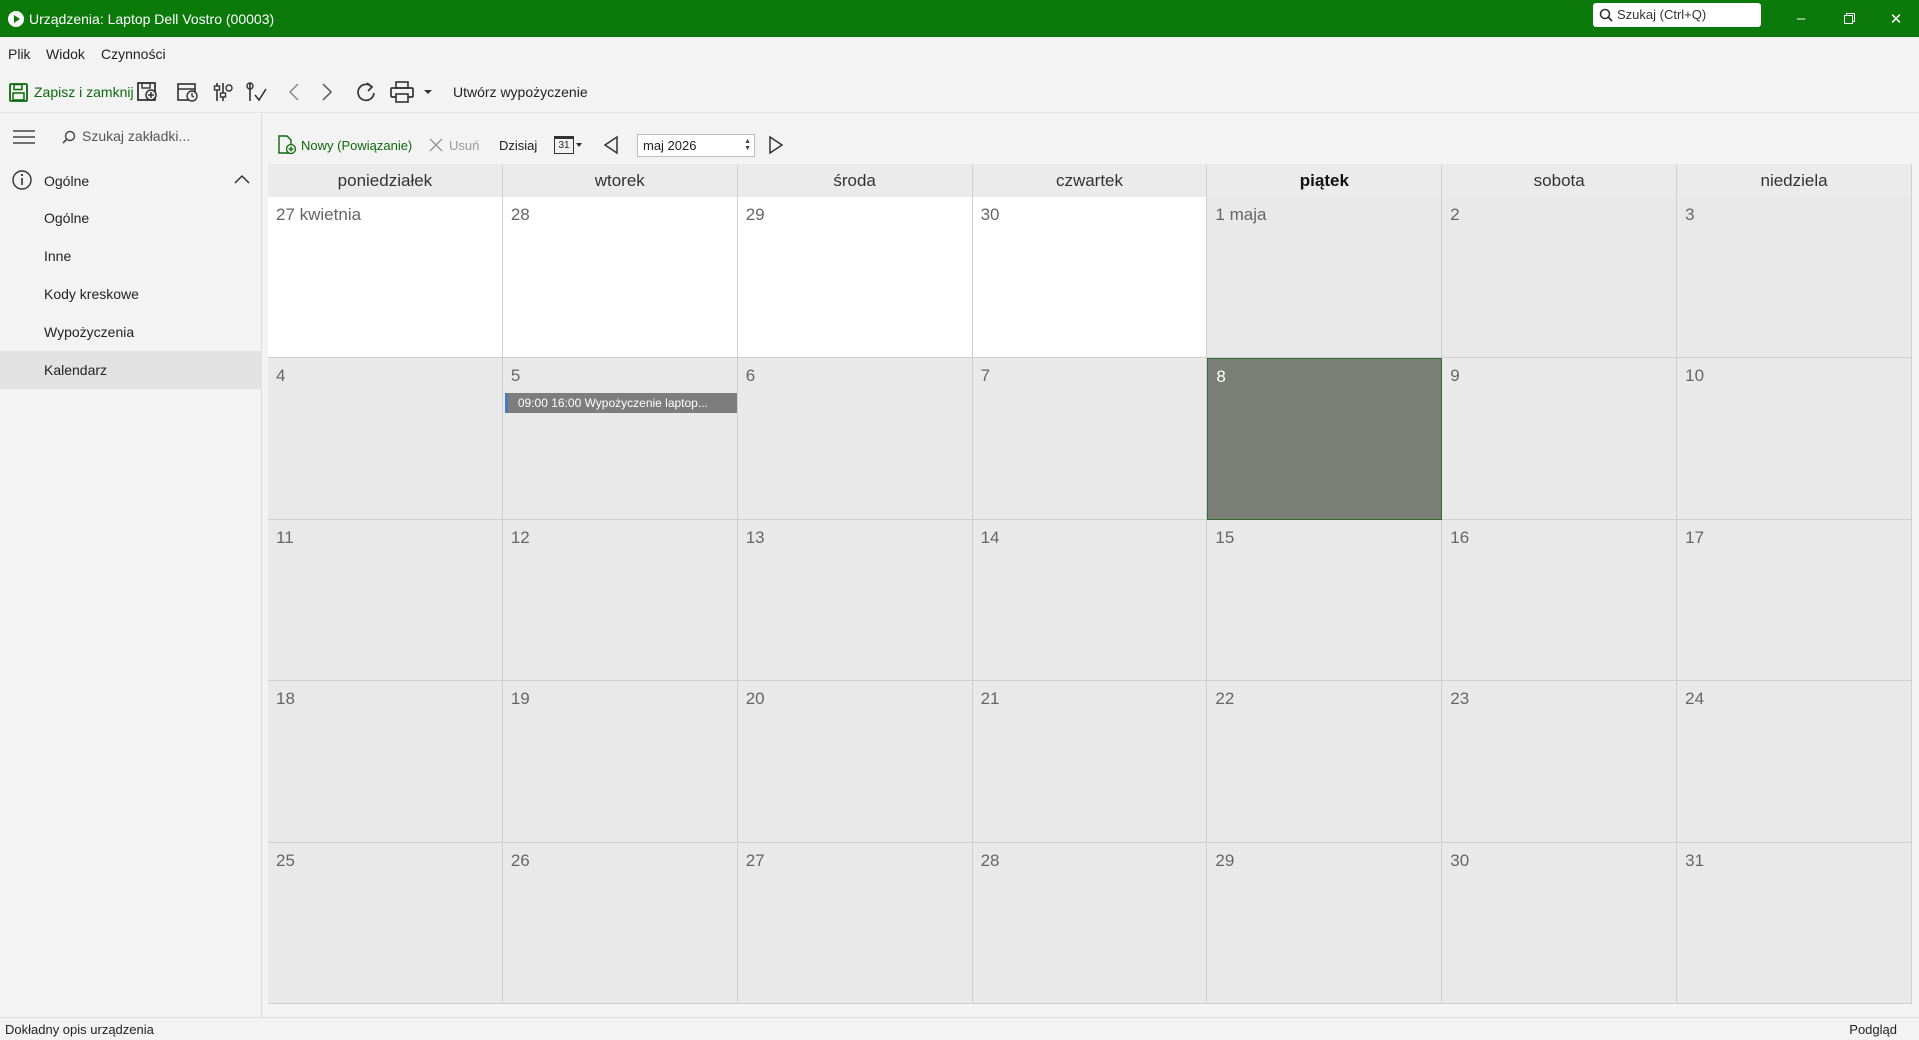  What do you see at coordinates (464, 145) in the screenshot?
I see `delete-label: Usuń` at bounding box center [464, 145].